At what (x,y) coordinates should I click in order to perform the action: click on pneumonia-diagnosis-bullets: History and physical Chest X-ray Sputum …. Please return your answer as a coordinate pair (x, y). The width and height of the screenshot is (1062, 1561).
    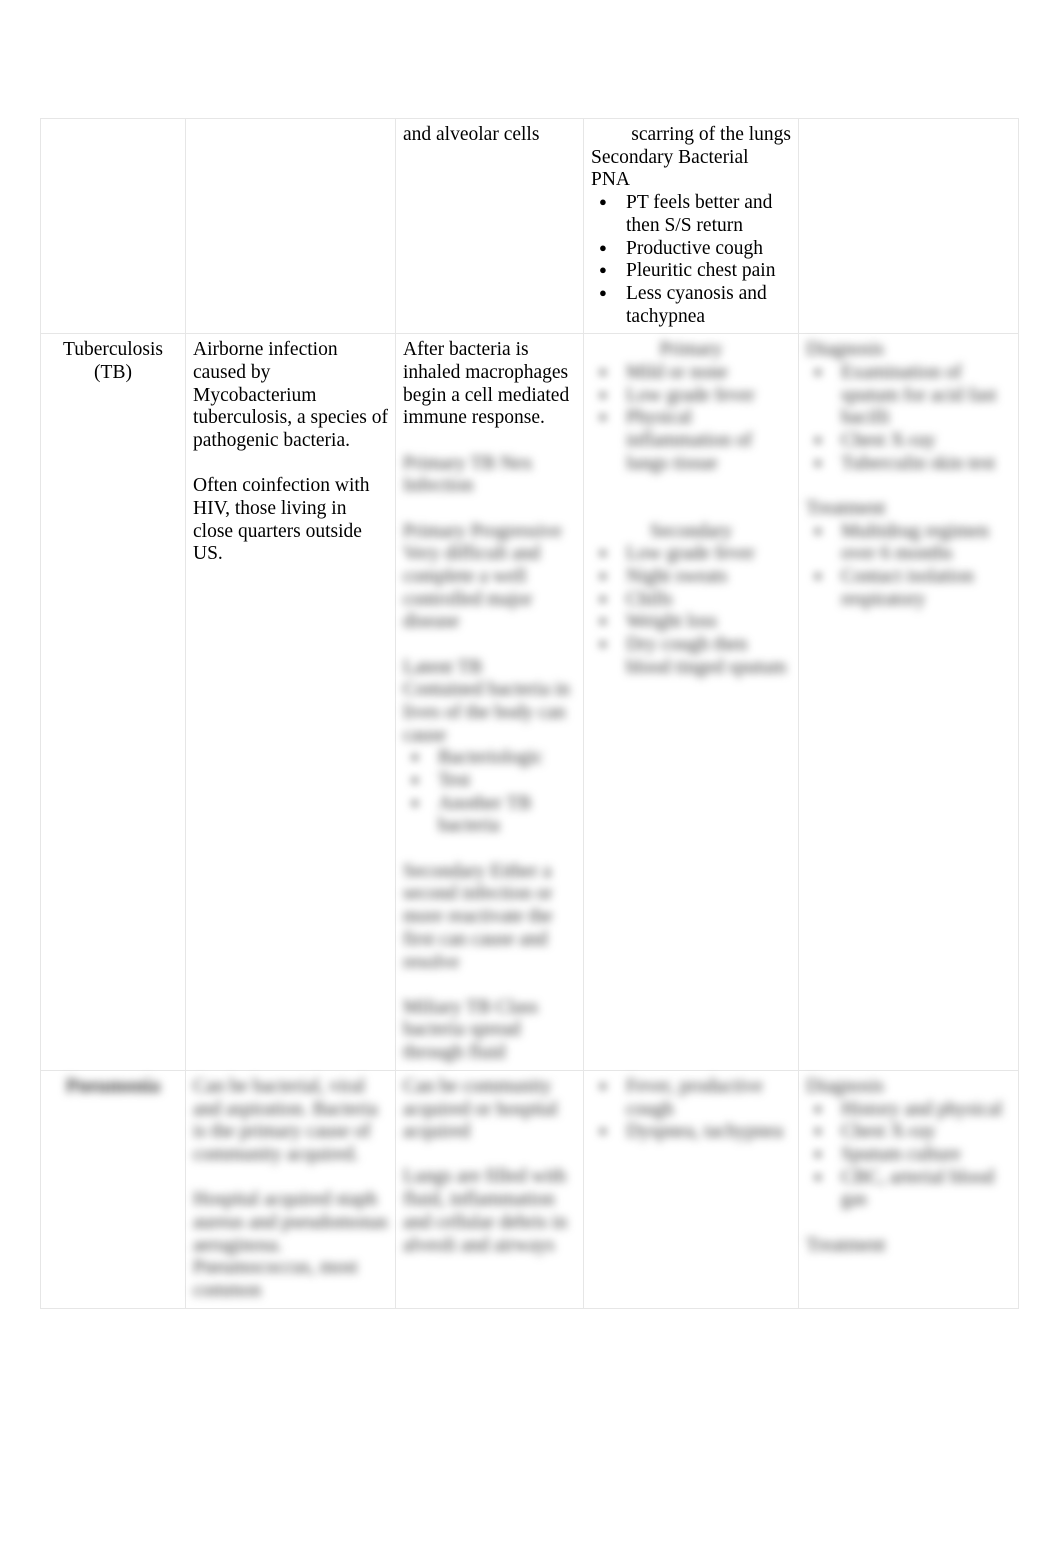
    Looking at the image, I should click on (908, 1155).